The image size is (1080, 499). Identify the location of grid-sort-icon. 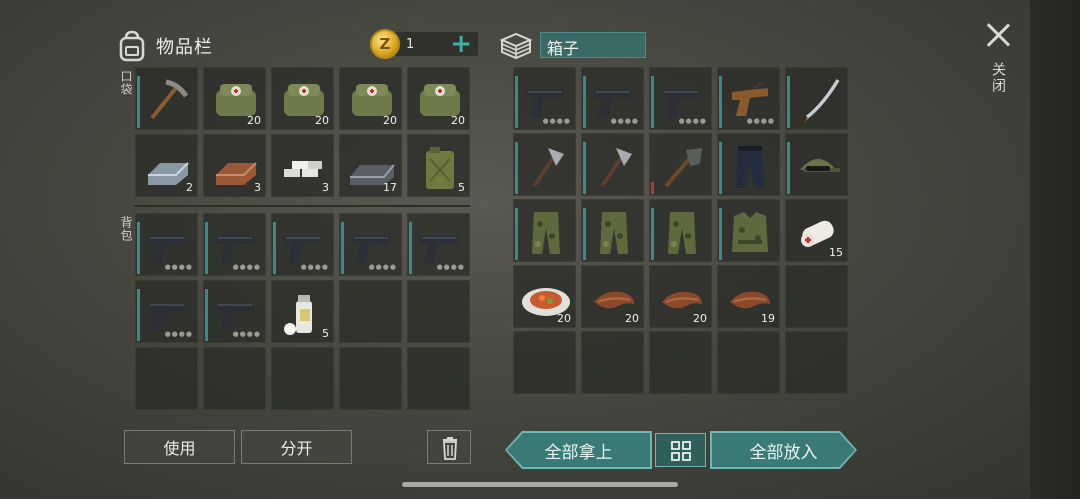
(681, 451).